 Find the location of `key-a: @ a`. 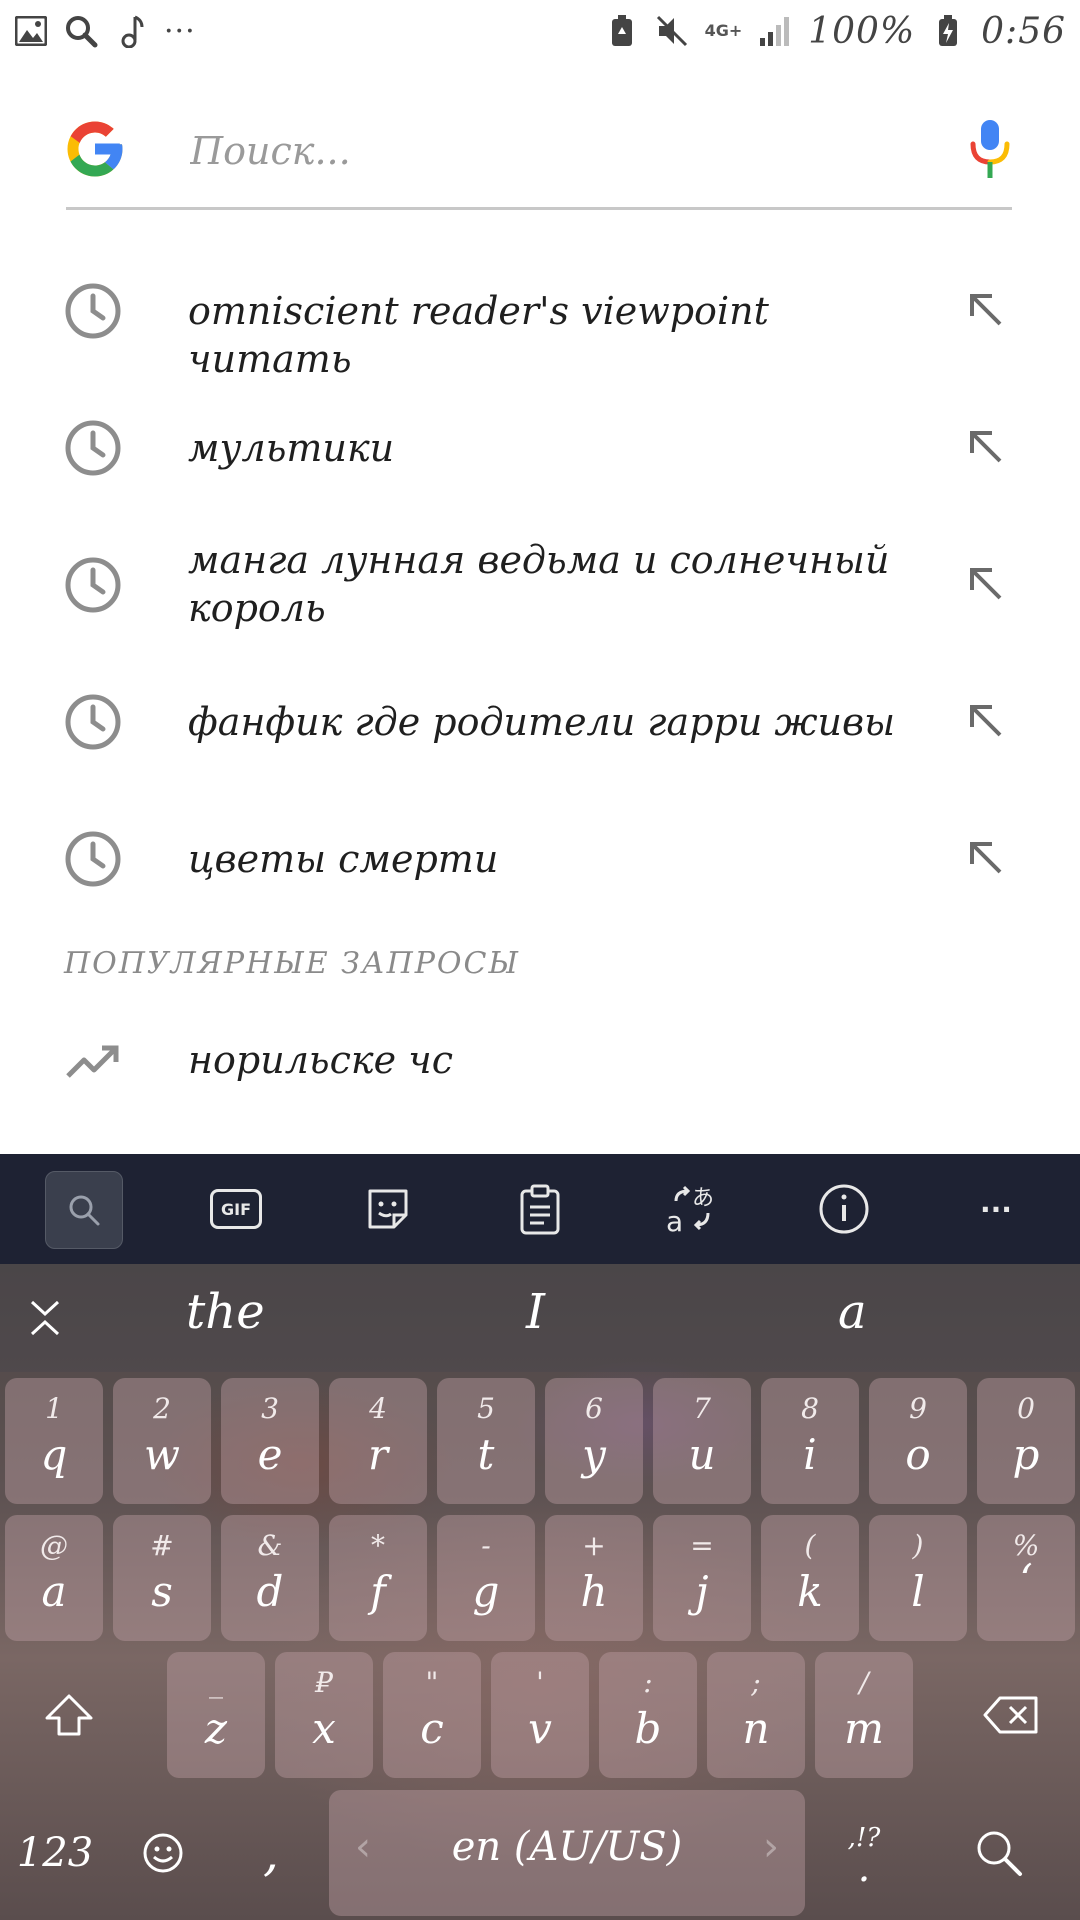

key-a: @ a is located at coordinates (54, 1578).